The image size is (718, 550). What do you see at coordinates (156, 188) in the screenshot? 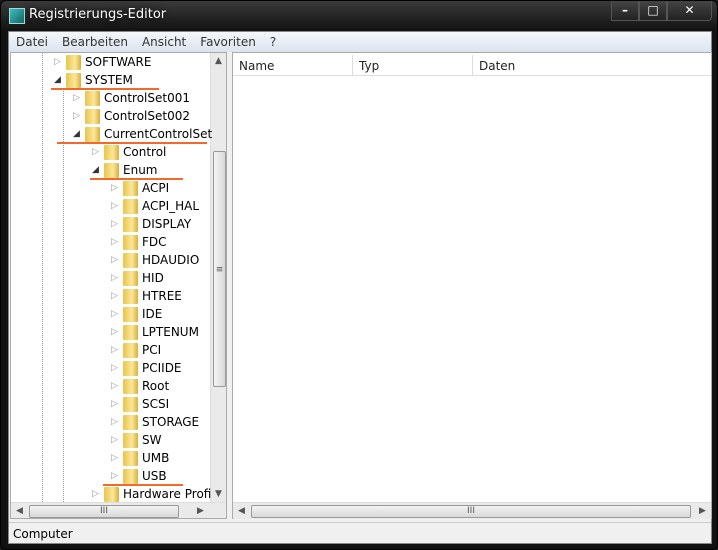
I see `tree-node-label: ACPI` at bounding box center [156, 188].